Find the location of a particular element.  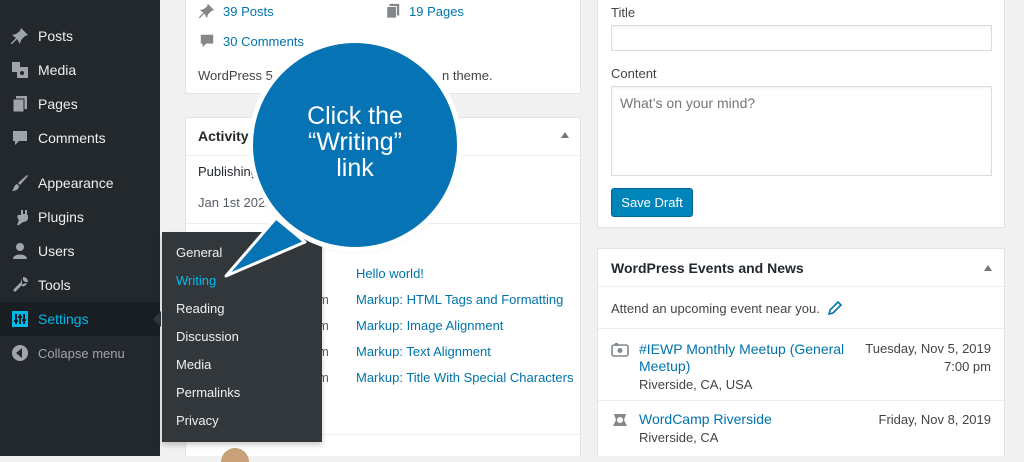

callout-bubble: Click the “Writing” link is located at coordinates (355, 145).